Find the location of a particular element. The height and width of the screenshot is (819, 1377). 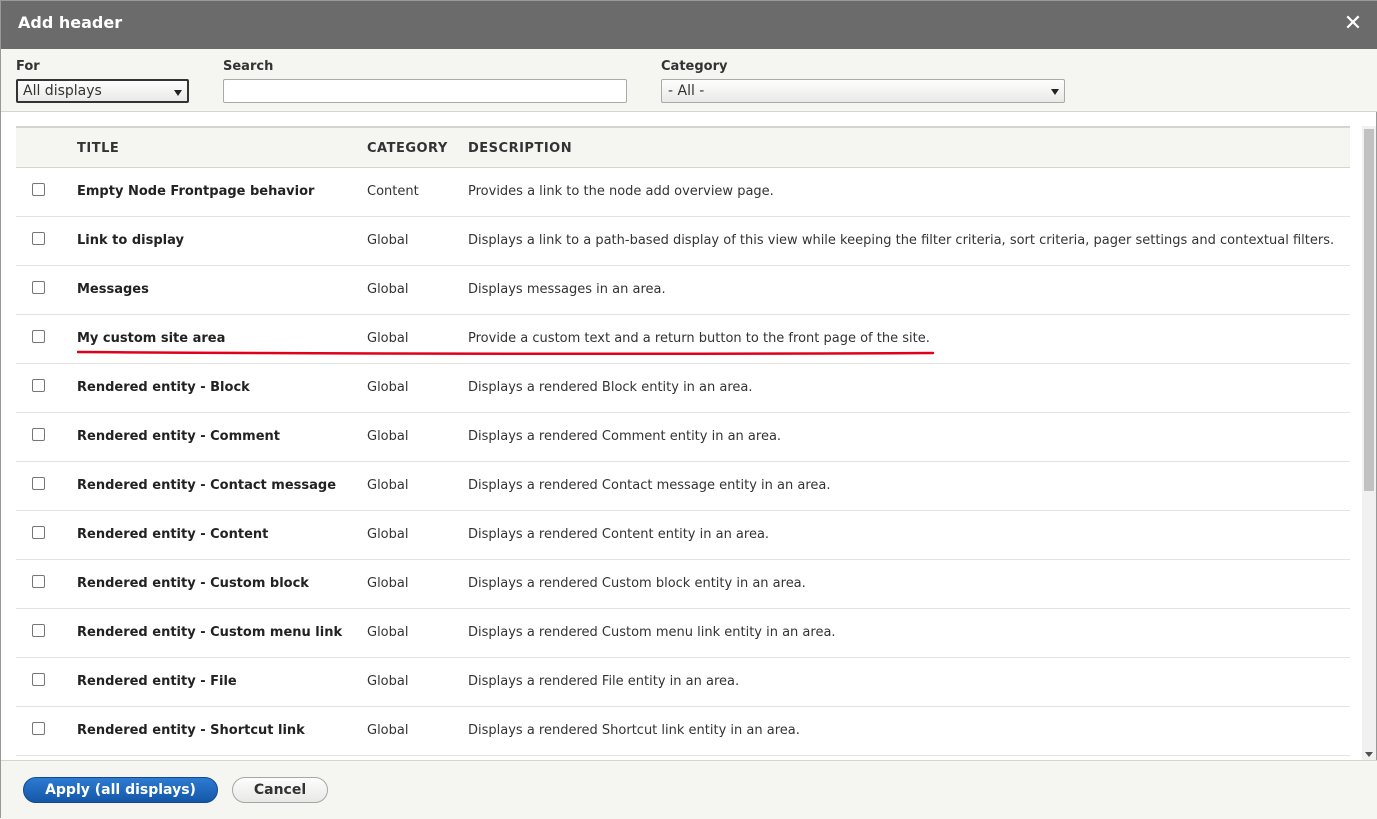

highlight-stroke is located at coordinates (506, 353).